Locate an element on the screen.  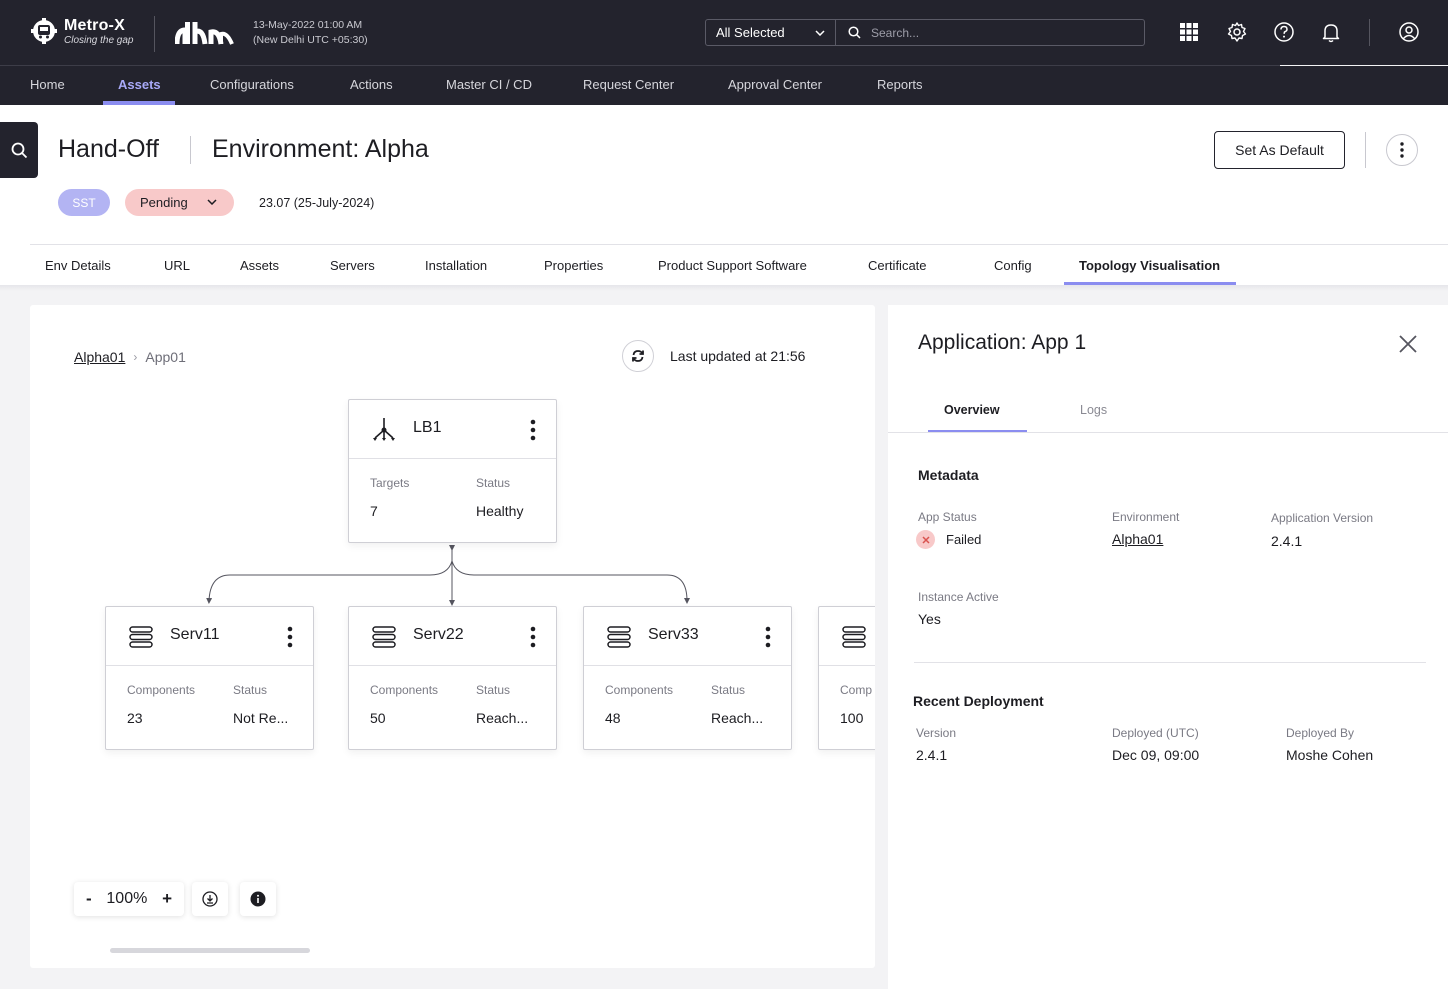
deployed-by-label: Deployed By is located at coordinates (1320, 733).